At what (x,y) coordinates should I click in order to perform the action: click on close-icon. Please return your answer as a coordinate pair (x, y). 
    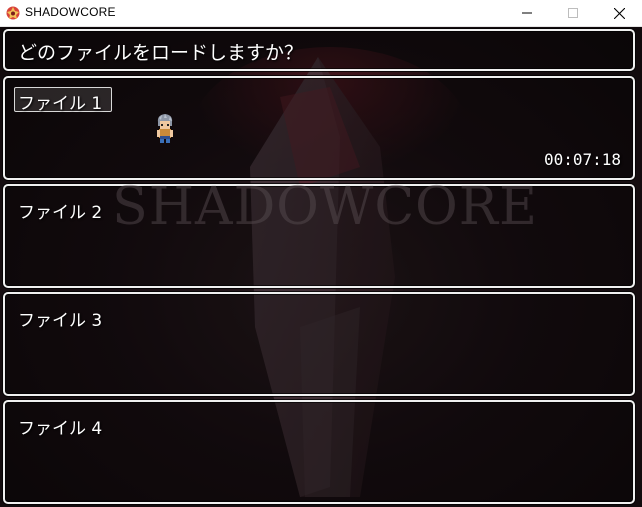
    Looking at the image, I should click on (619, 13).